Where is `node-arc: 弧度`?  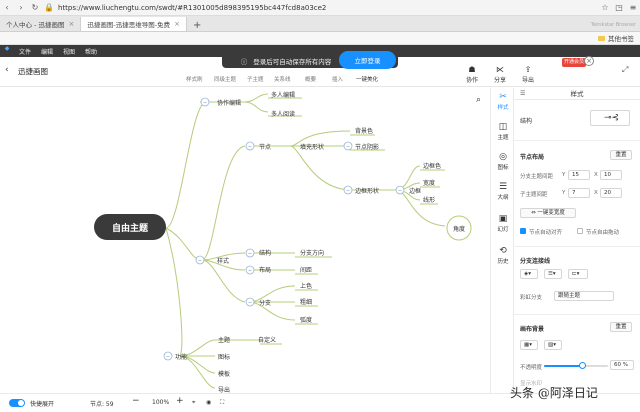 node-arc: 弧度 is located at coordinates (306, 319).